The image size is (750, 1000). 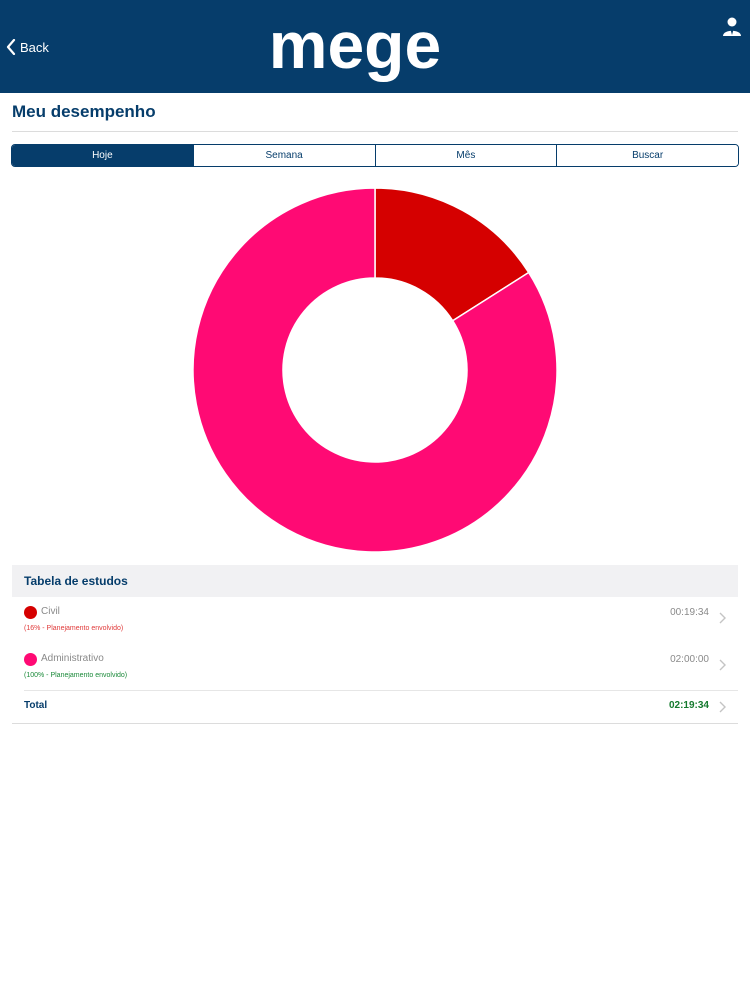 I want to click on study-table-title: Tabela de estudos, so click(x=375, y=581).